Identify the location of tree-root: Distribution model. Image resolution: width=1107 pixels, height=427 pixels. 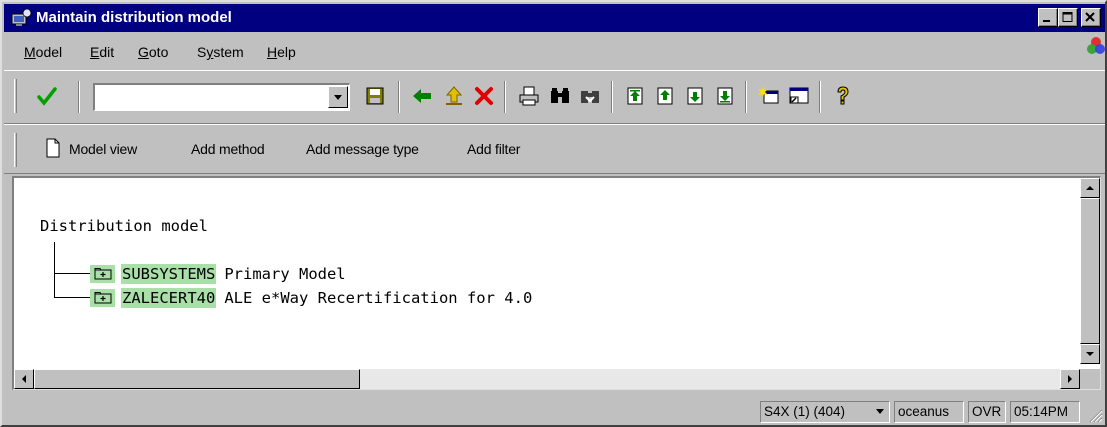
(124, 226).